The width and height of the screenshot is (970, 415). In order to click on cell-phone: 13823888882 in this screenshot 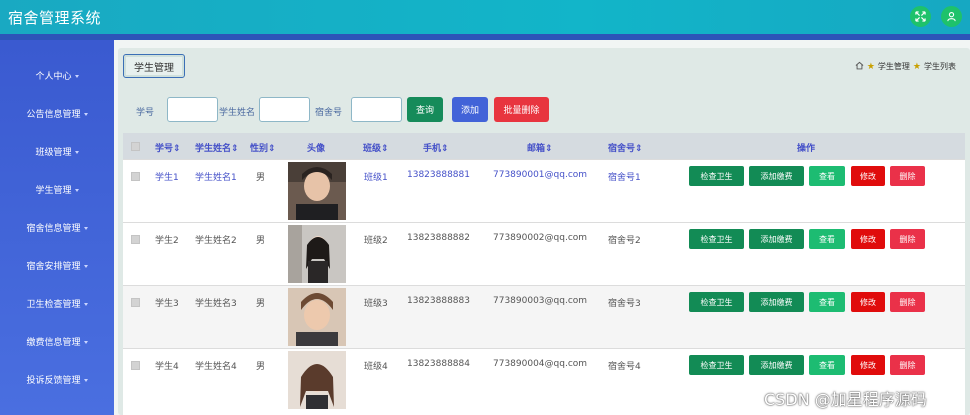, I will do `click(438, 238)`.